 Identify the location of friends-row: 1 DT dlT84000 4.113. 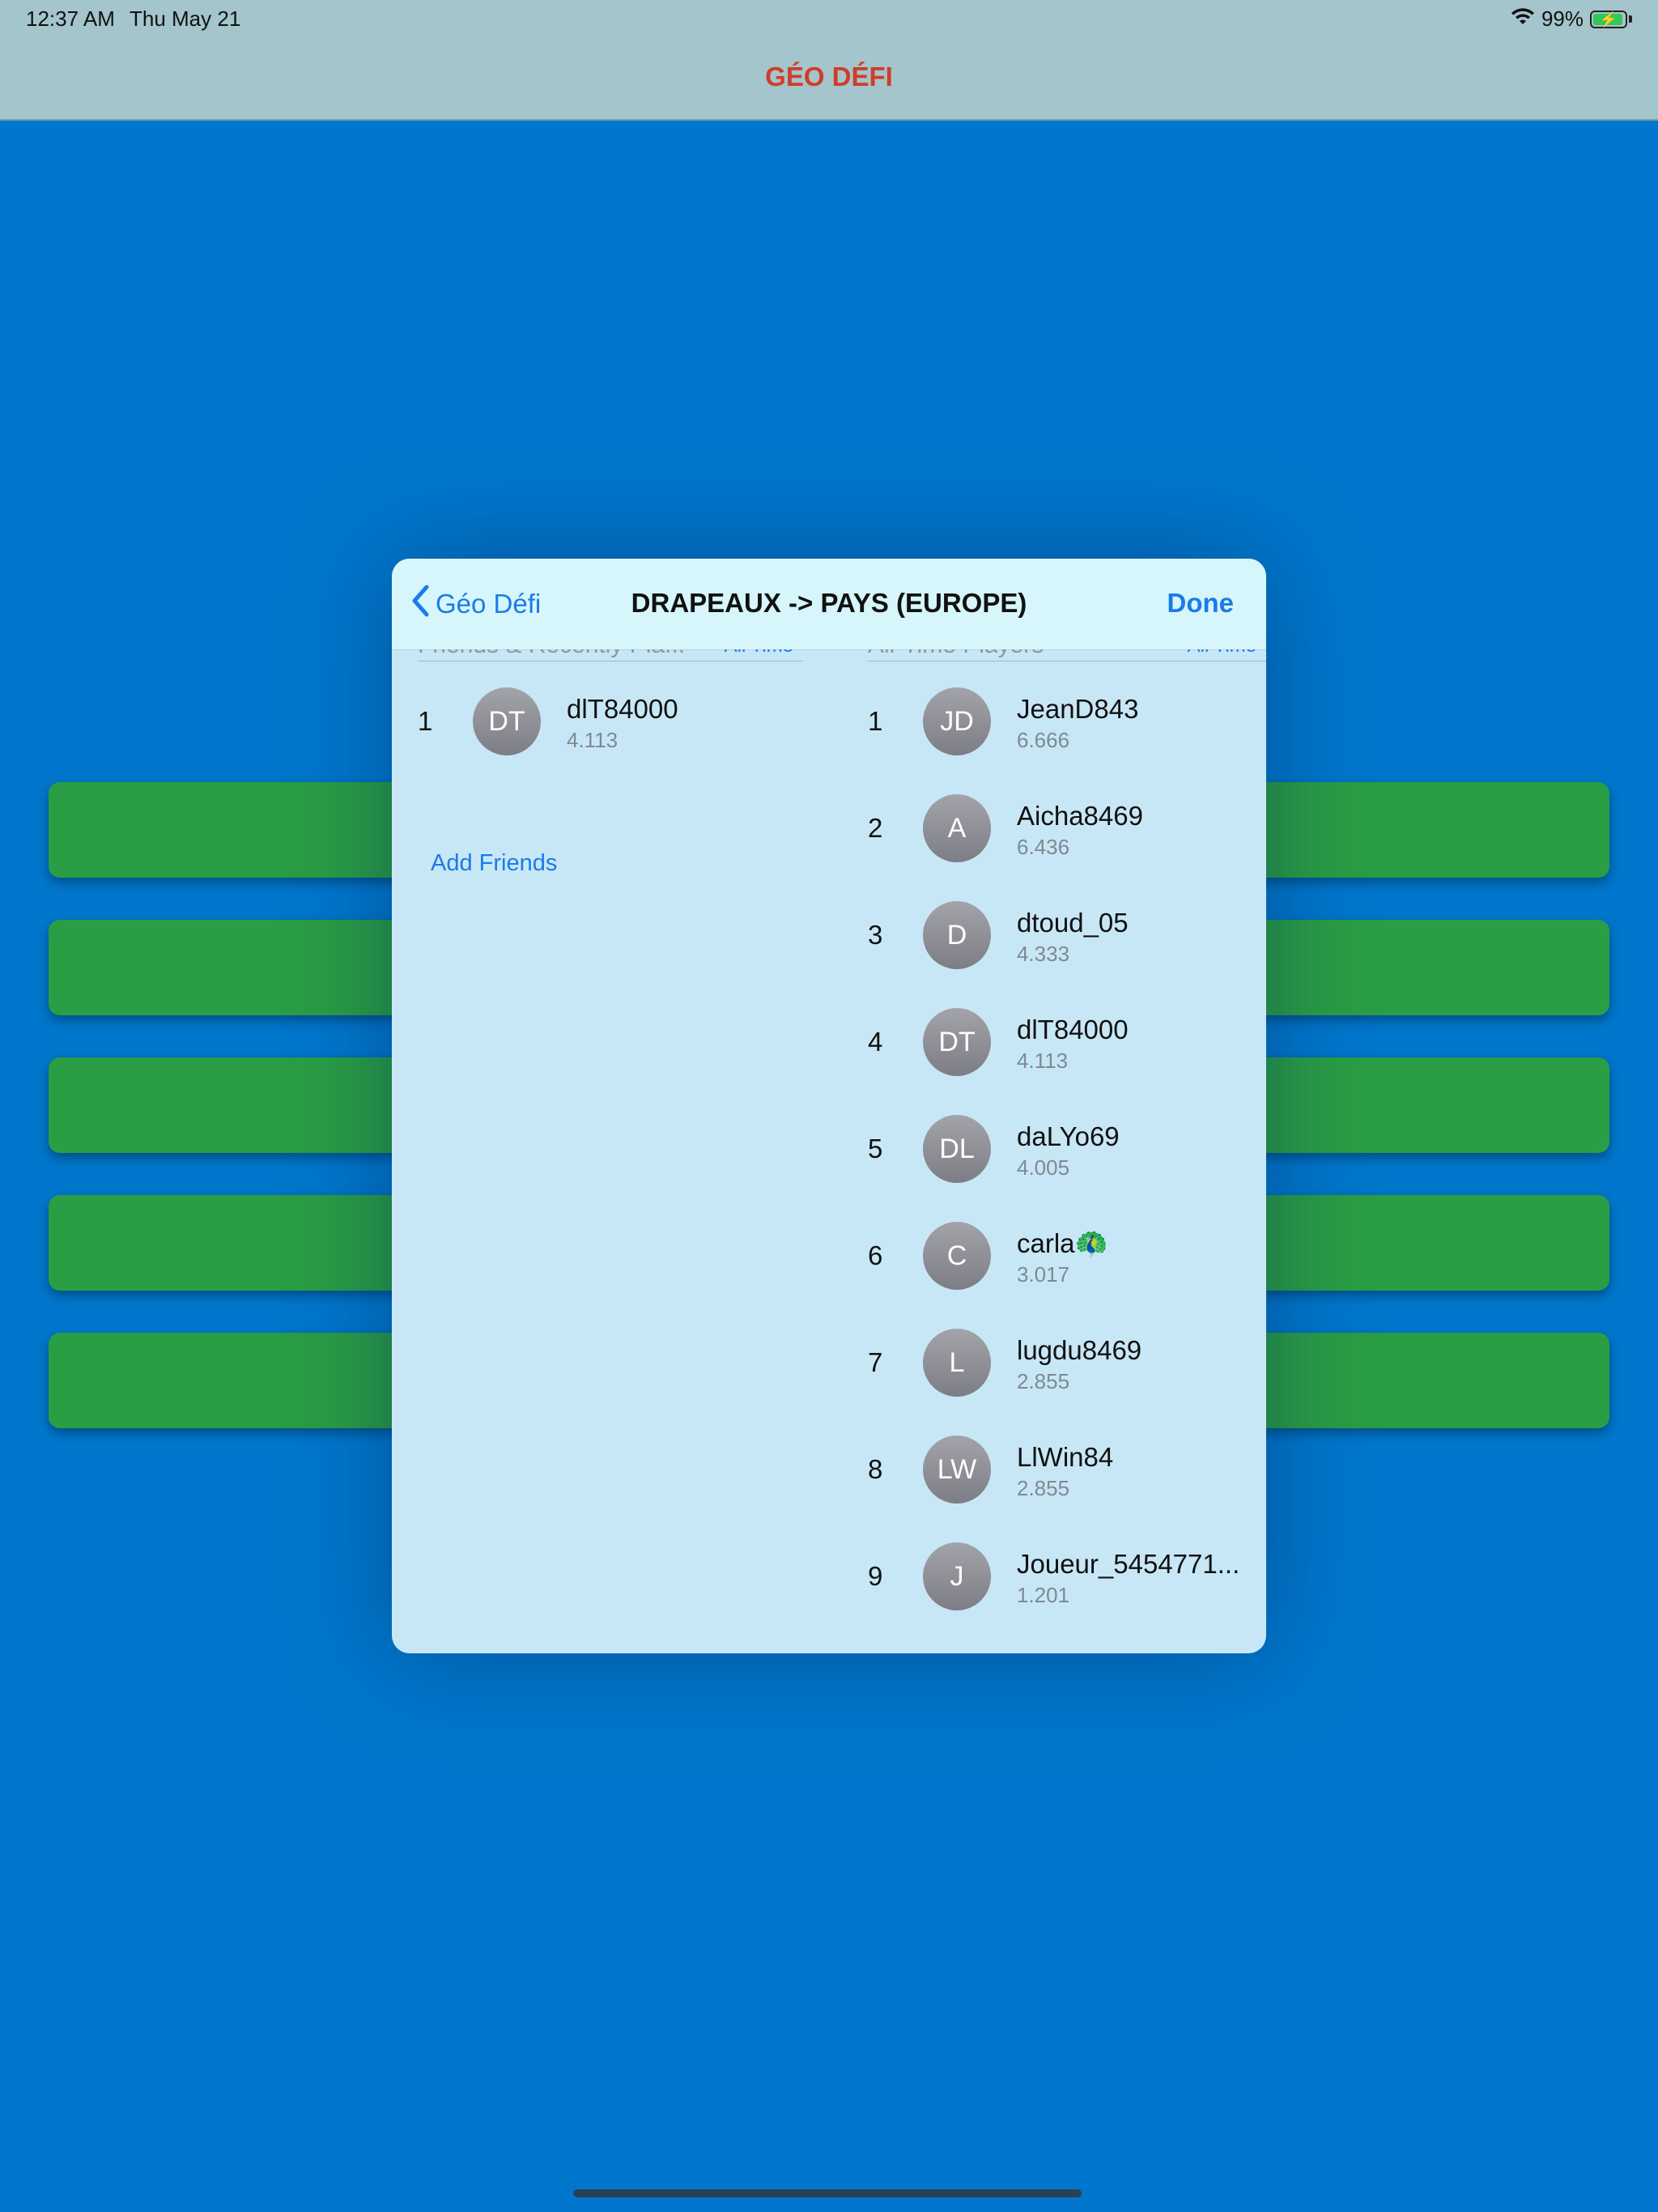
(610, 722).